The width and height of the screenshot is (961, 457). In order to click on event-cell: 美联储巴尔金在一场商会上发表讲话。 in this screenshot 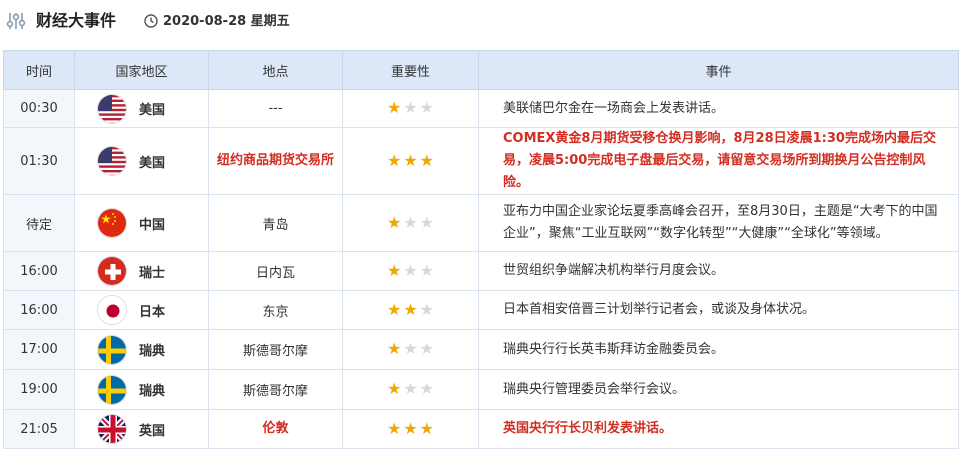, I will do `click(718, 108)`.